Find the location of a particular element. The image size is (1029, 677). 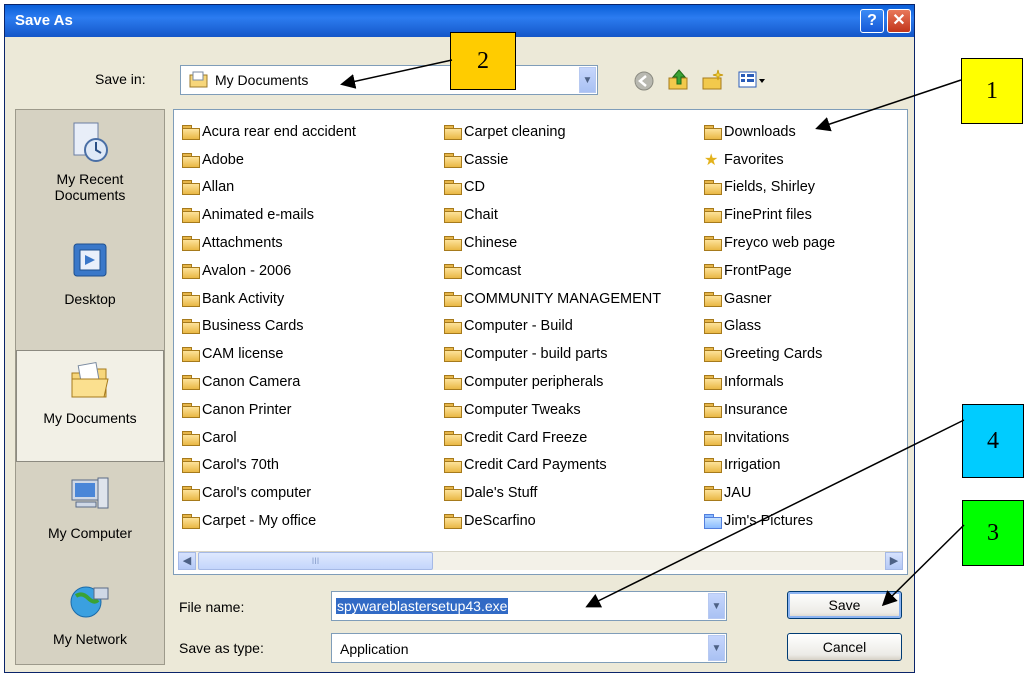

horizontal-scrollbar: ◀ III ▶ is located at coordinates (540, 560).